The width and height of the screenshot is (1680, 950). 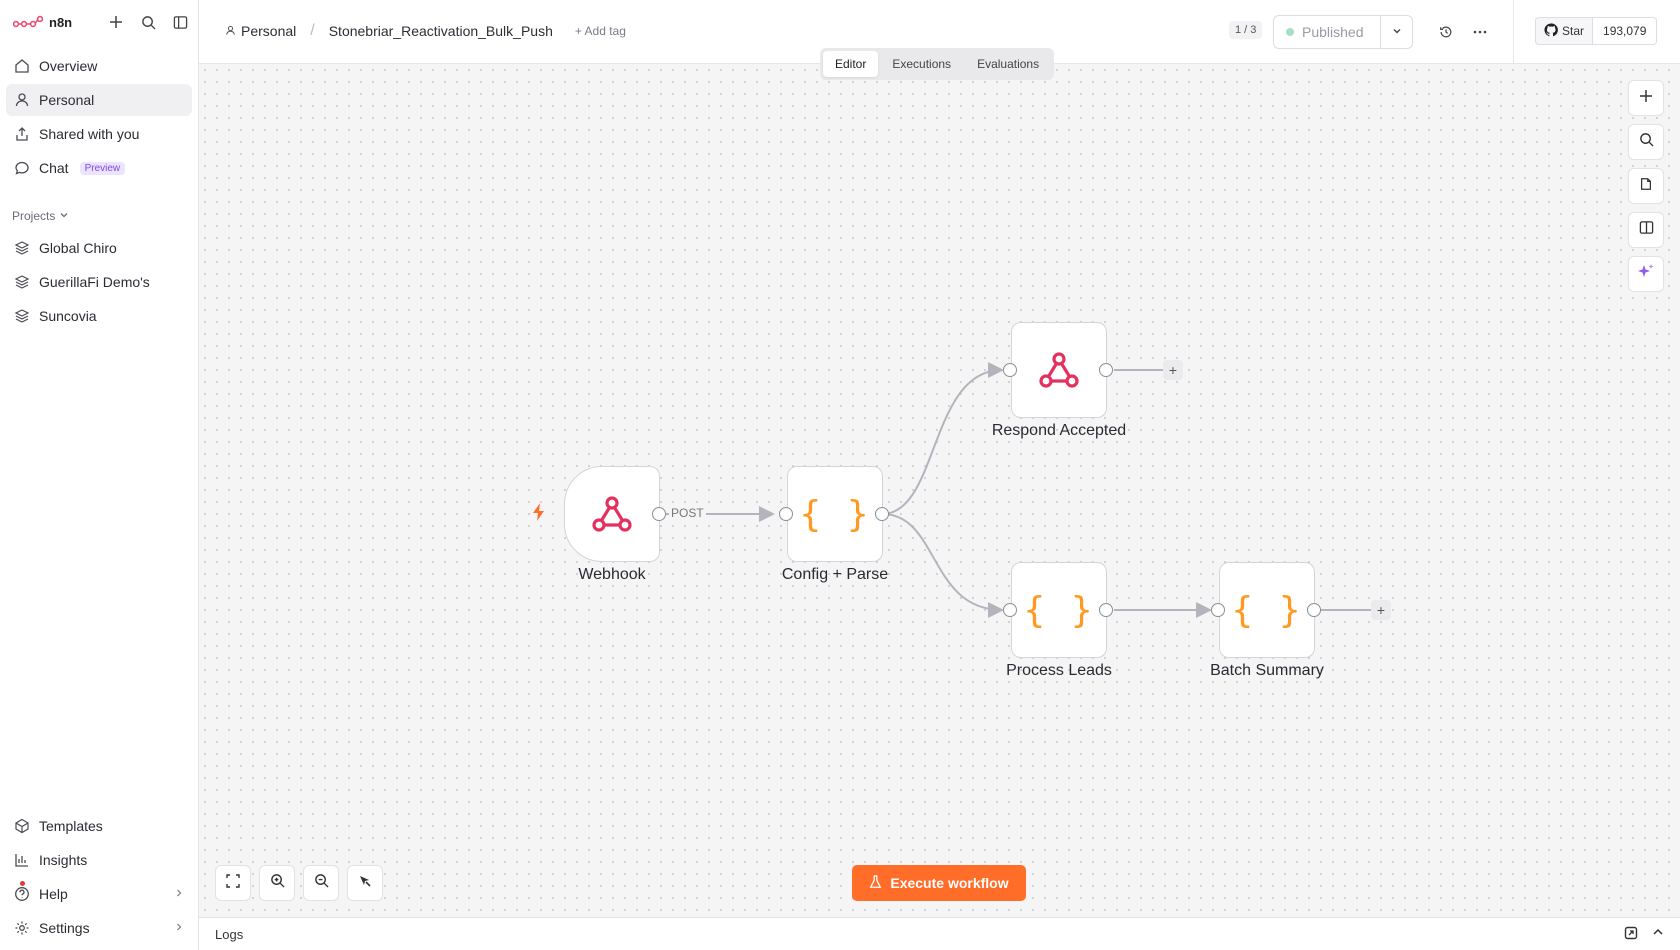 What do you see at coordinates (22, 883) in the screenshot?
I see `notification-dot` at bounding box center [22, 883].